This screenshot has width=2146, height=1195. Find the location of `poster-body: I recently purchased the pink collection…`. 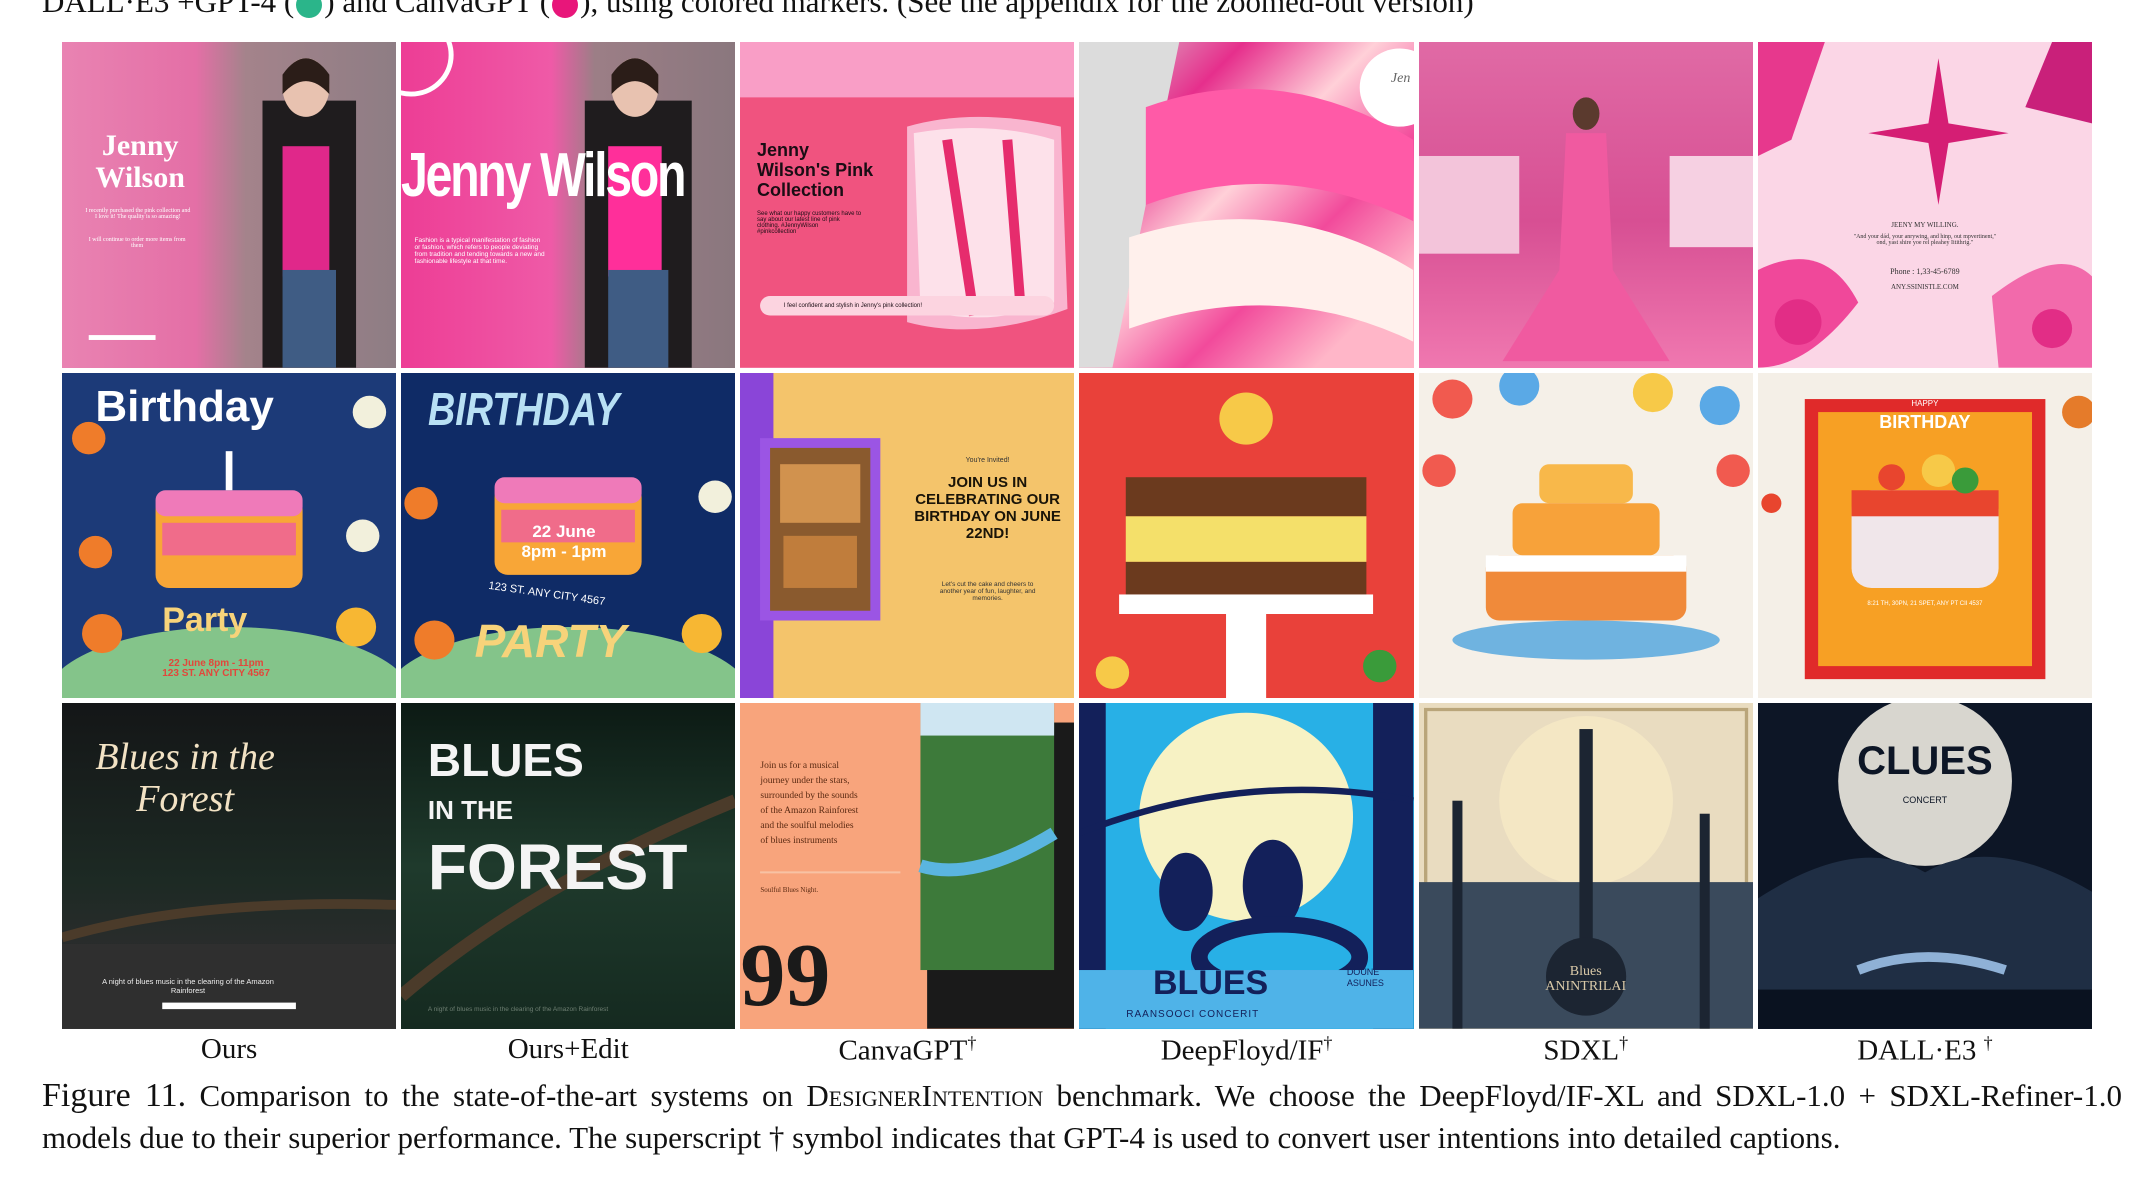

poster-body: I recently purchased the pink collection… is located at coordinates (138, 214).